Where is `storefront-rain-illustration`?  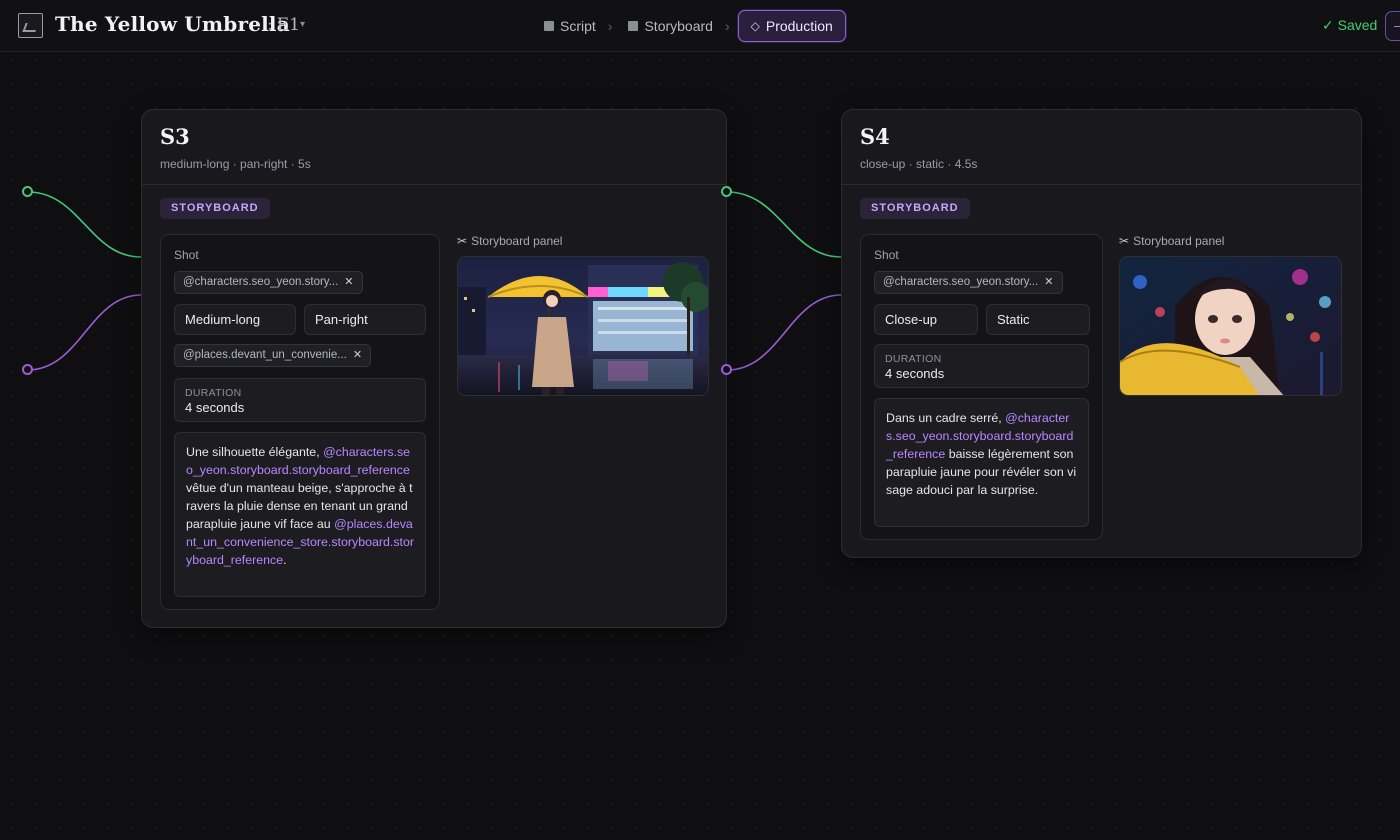
storefront-rain-illustration is located at coordinates (583, 326).